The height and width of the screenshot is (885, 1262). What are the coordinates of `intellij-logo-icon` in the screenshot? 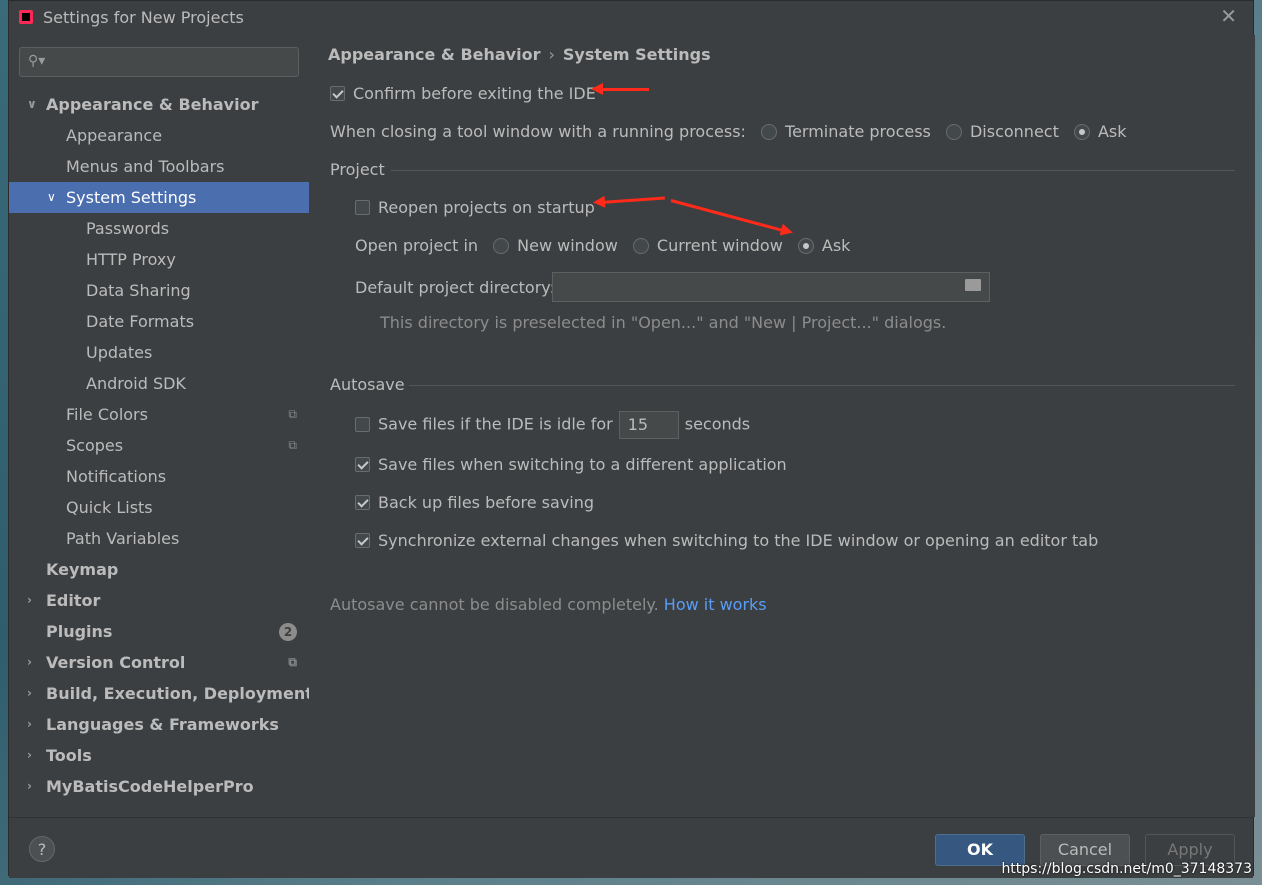 It's located at (26, 17).